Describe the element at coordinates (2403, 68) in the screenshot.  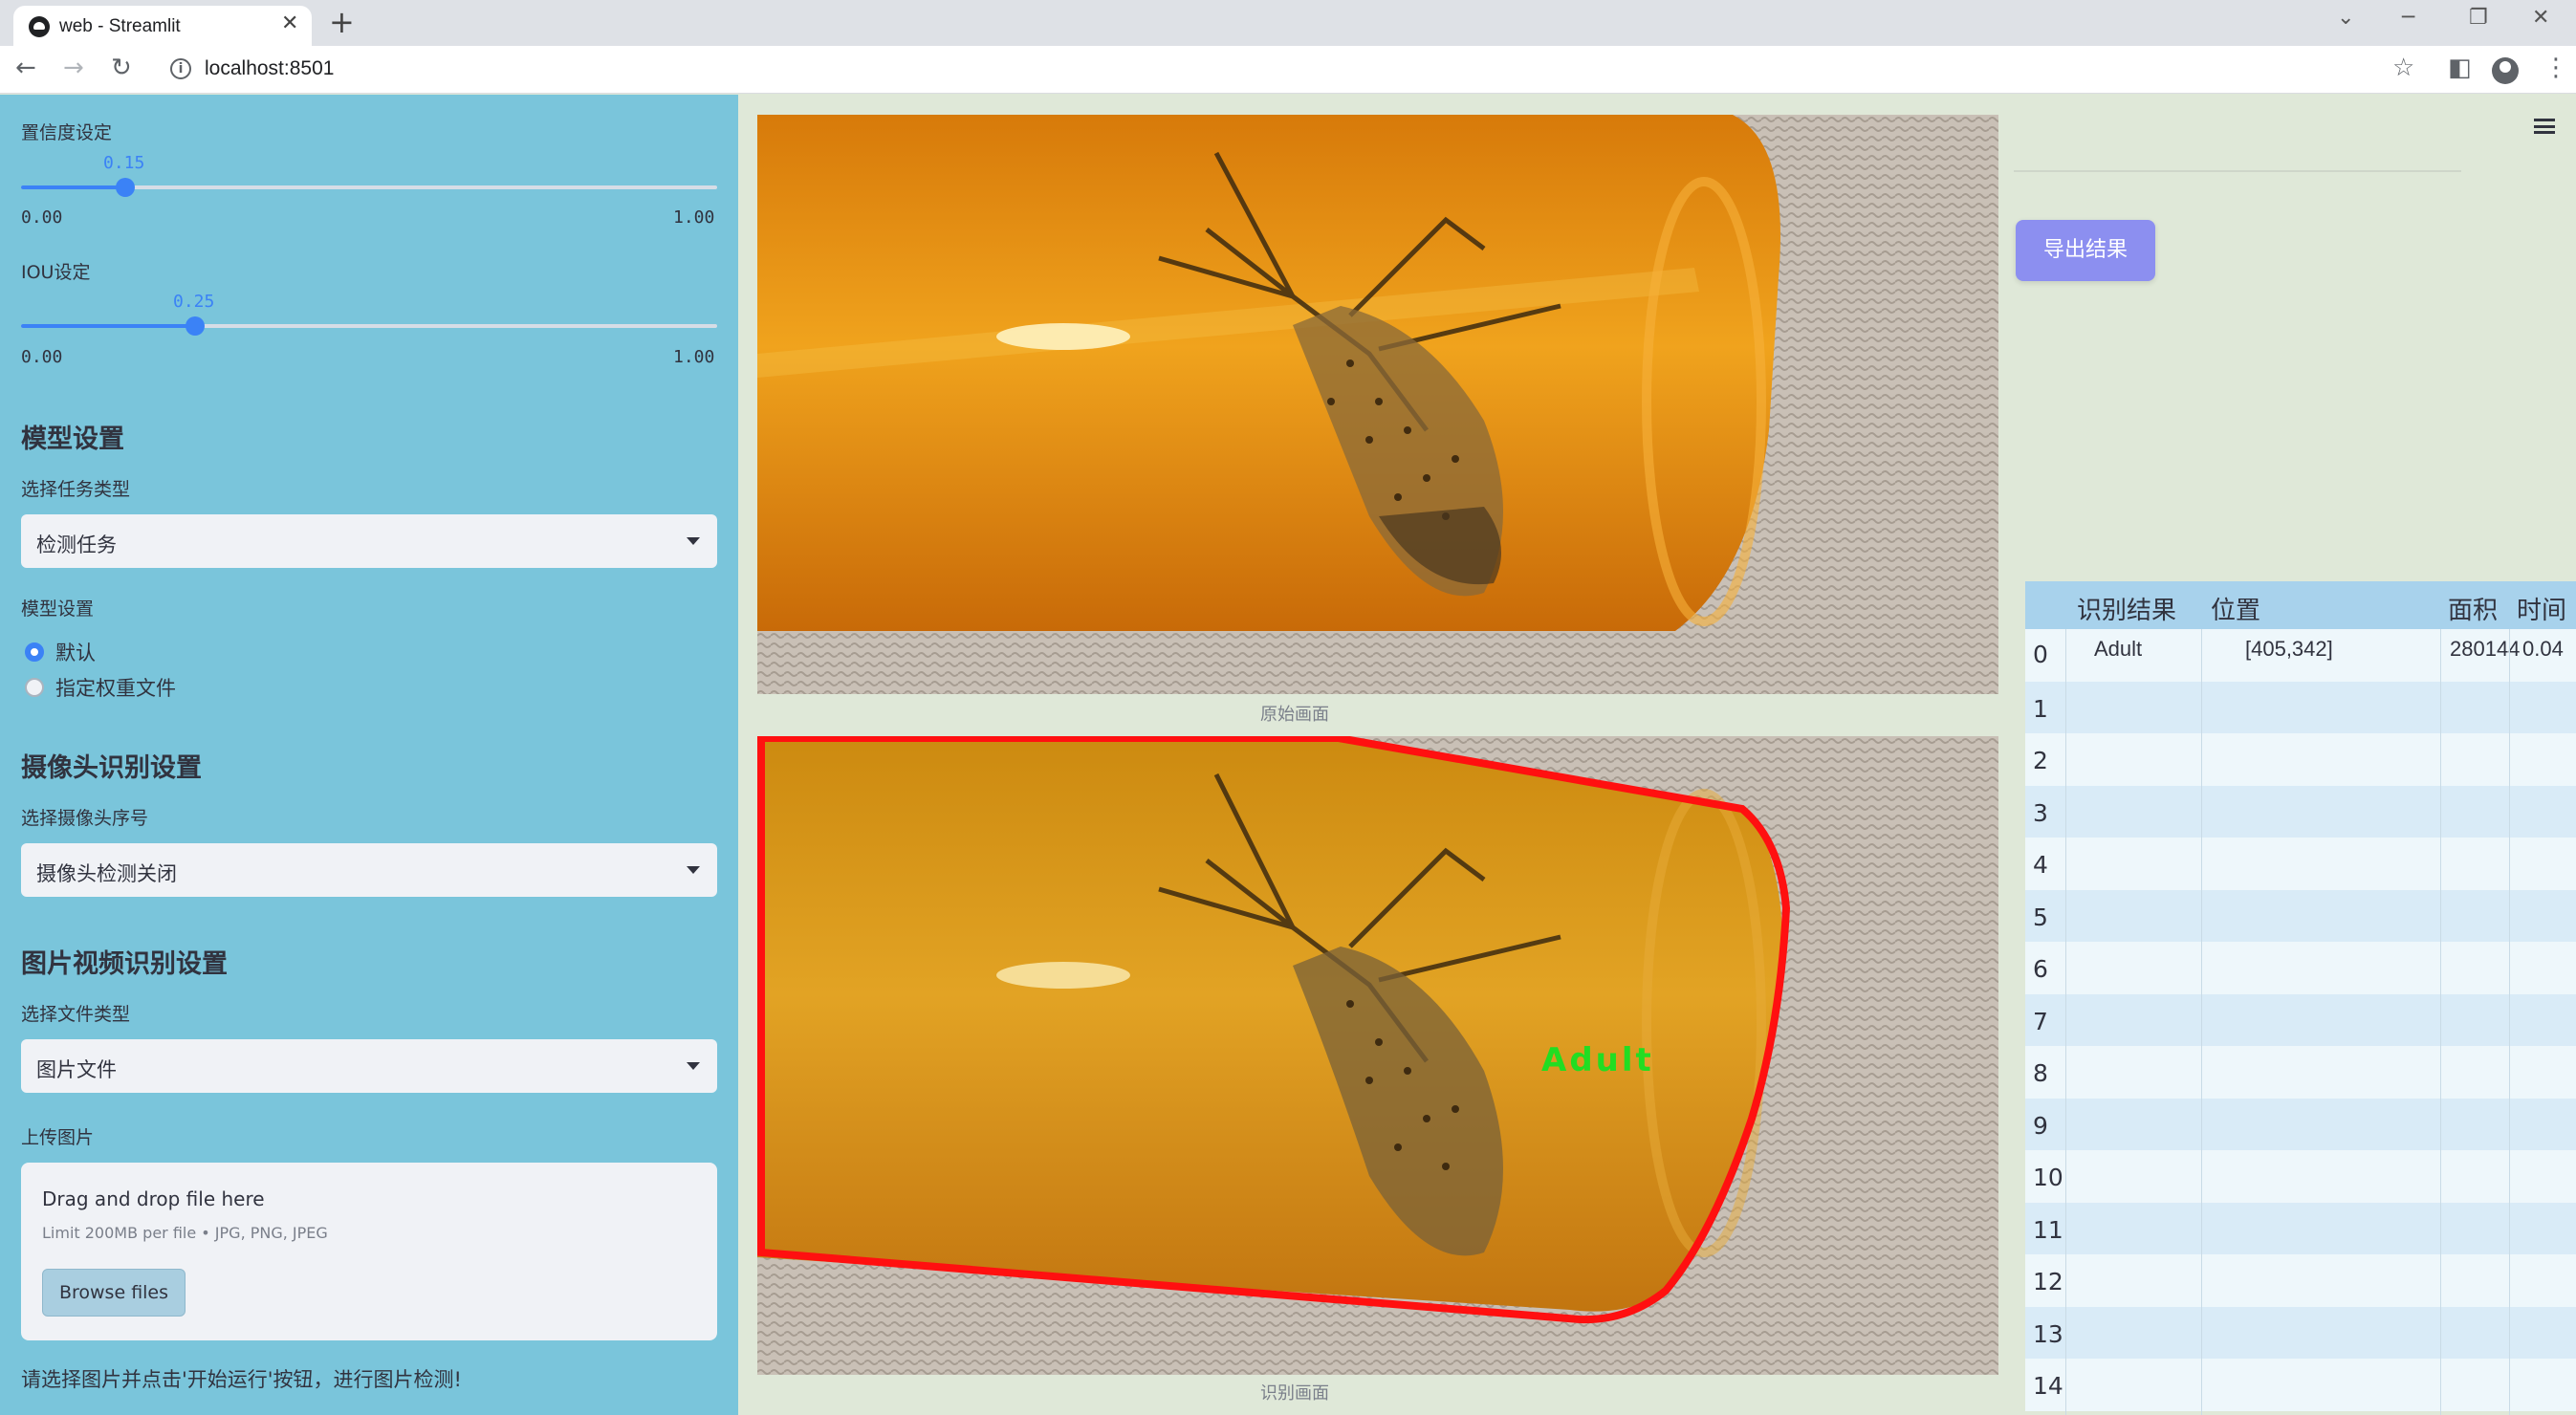
I see `bookmark-star-icon: ☆` at that location.